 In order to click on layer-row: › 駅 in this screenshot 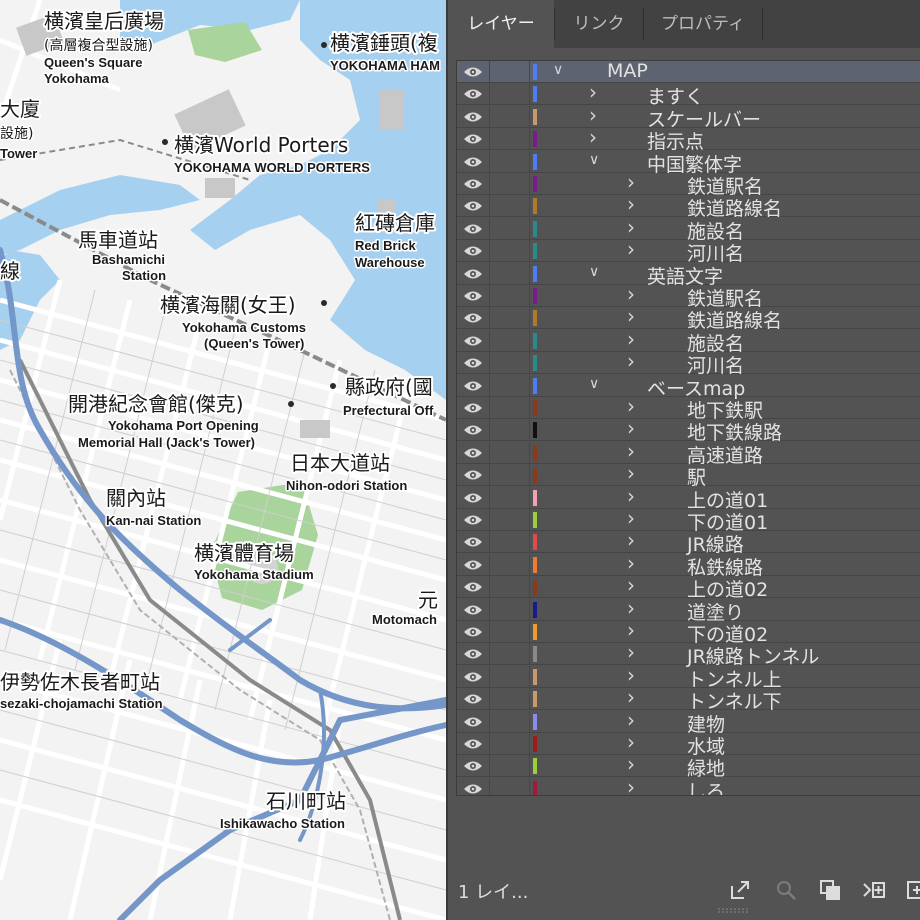, I will do `click(688, 475)`.